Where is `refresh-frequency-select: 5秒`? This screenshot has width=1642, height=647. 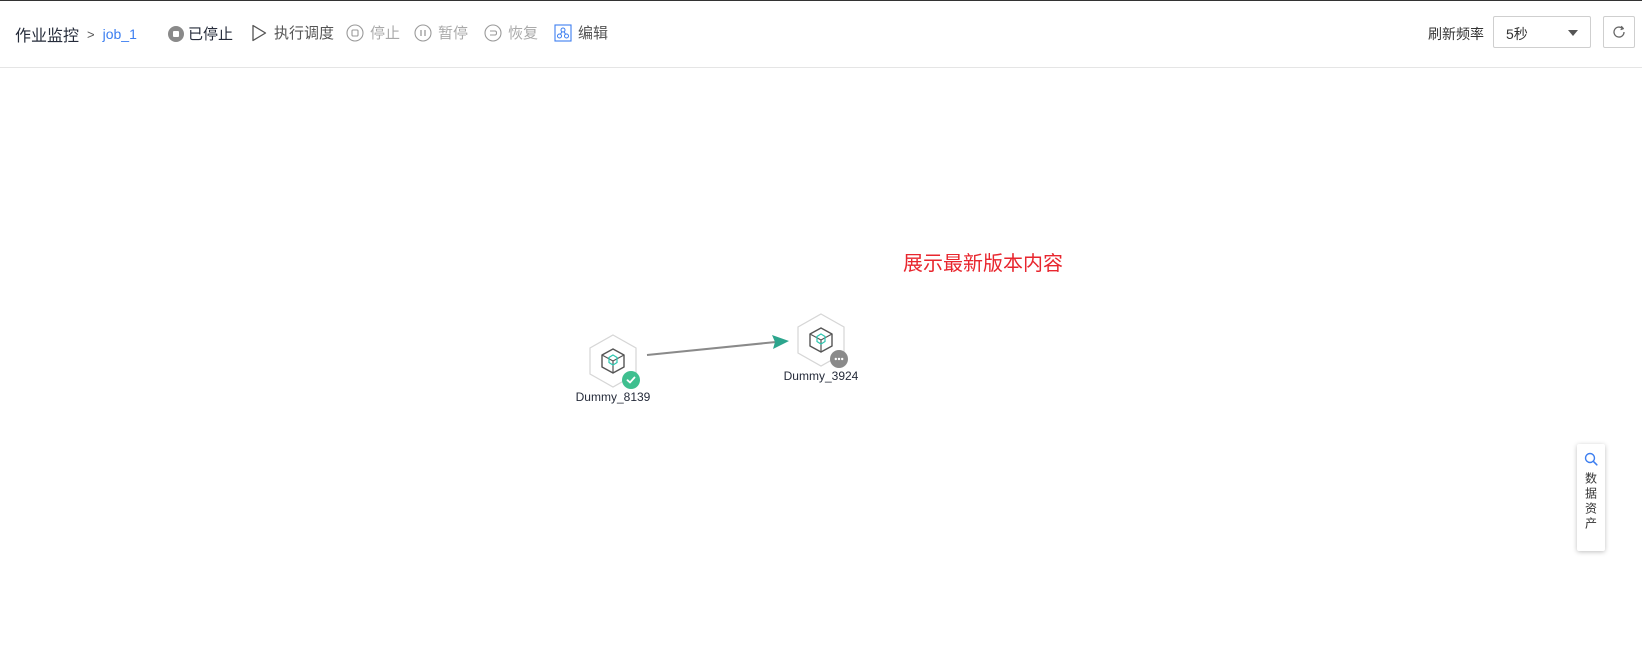 refresh-frequency-select: 5秒 is located at coordinates (1542, 32).